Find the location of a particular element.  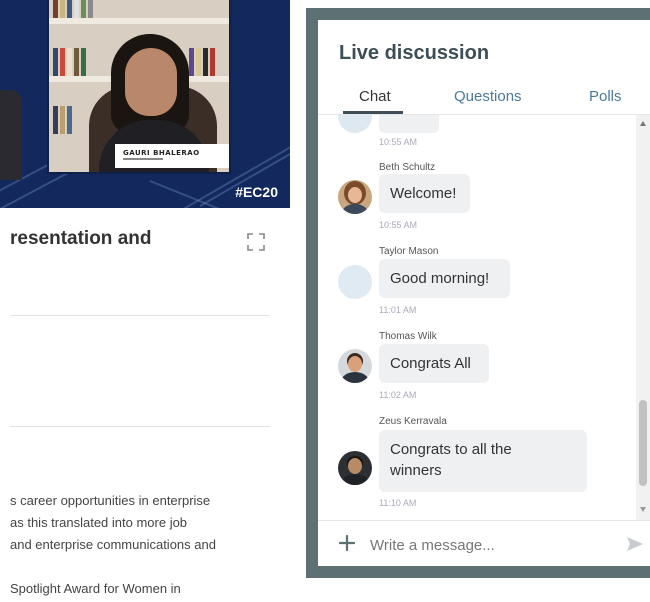

scroll-up-arrow-icon is located at coordinates (643, 123).